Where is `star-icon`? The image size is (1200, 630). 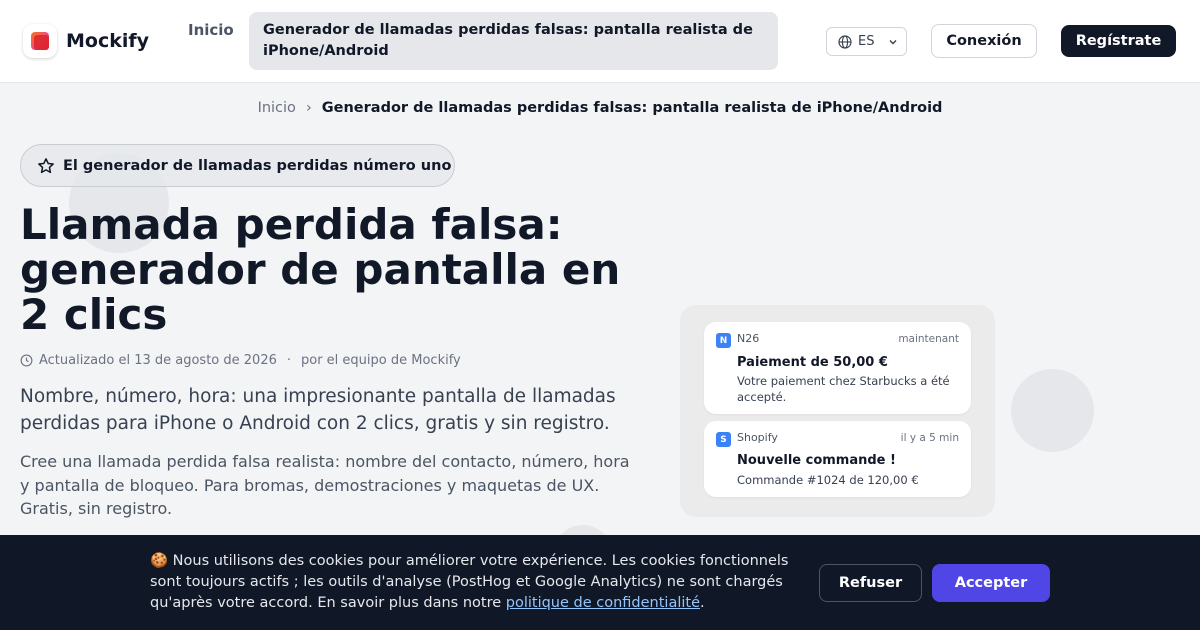
star-icon is located at coordinates (46, 165).